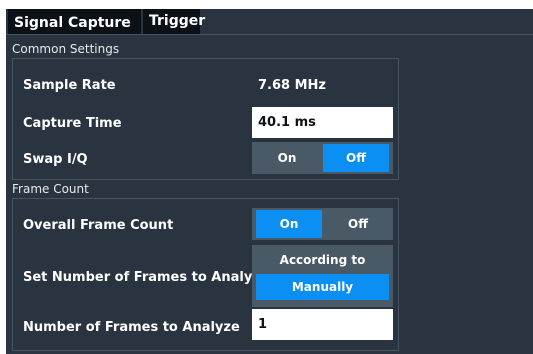 The height and width of the screenshot is (354, 533). I want to click on sample-rate-label: Sample Rate, so click(69, 85).